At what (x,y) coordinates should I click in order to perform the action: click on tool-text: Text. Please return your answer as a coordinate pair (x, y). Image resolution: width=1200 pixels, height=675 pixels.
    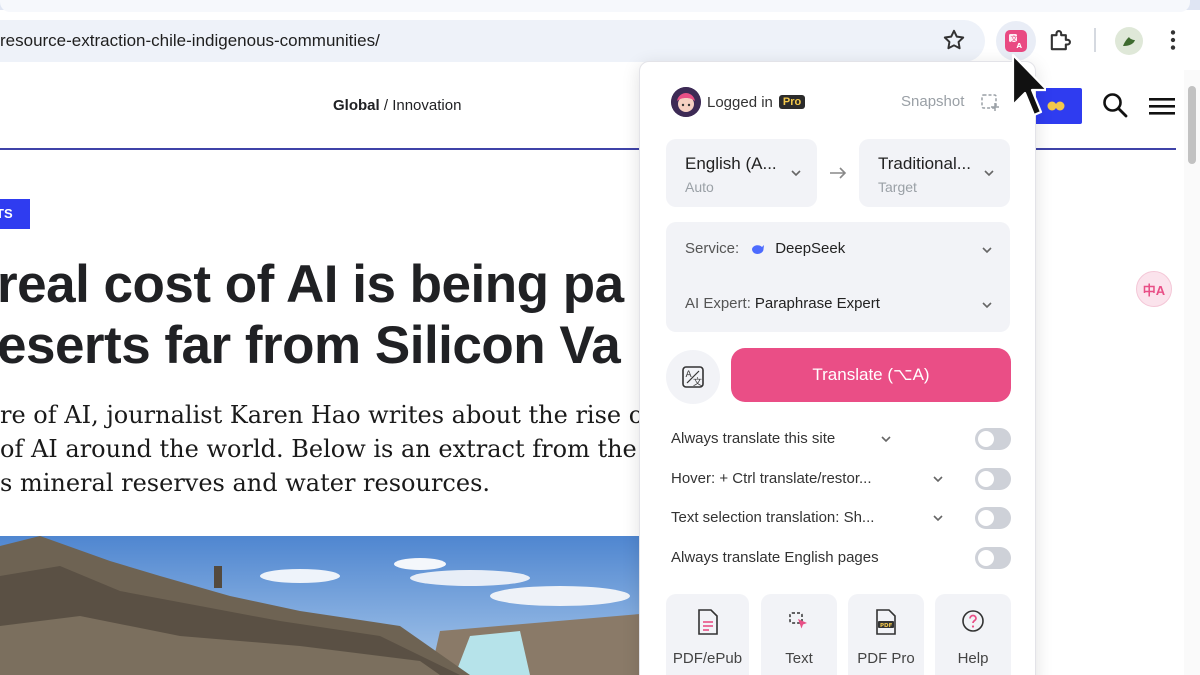
    Looking at the image, I should click on (799, 634).